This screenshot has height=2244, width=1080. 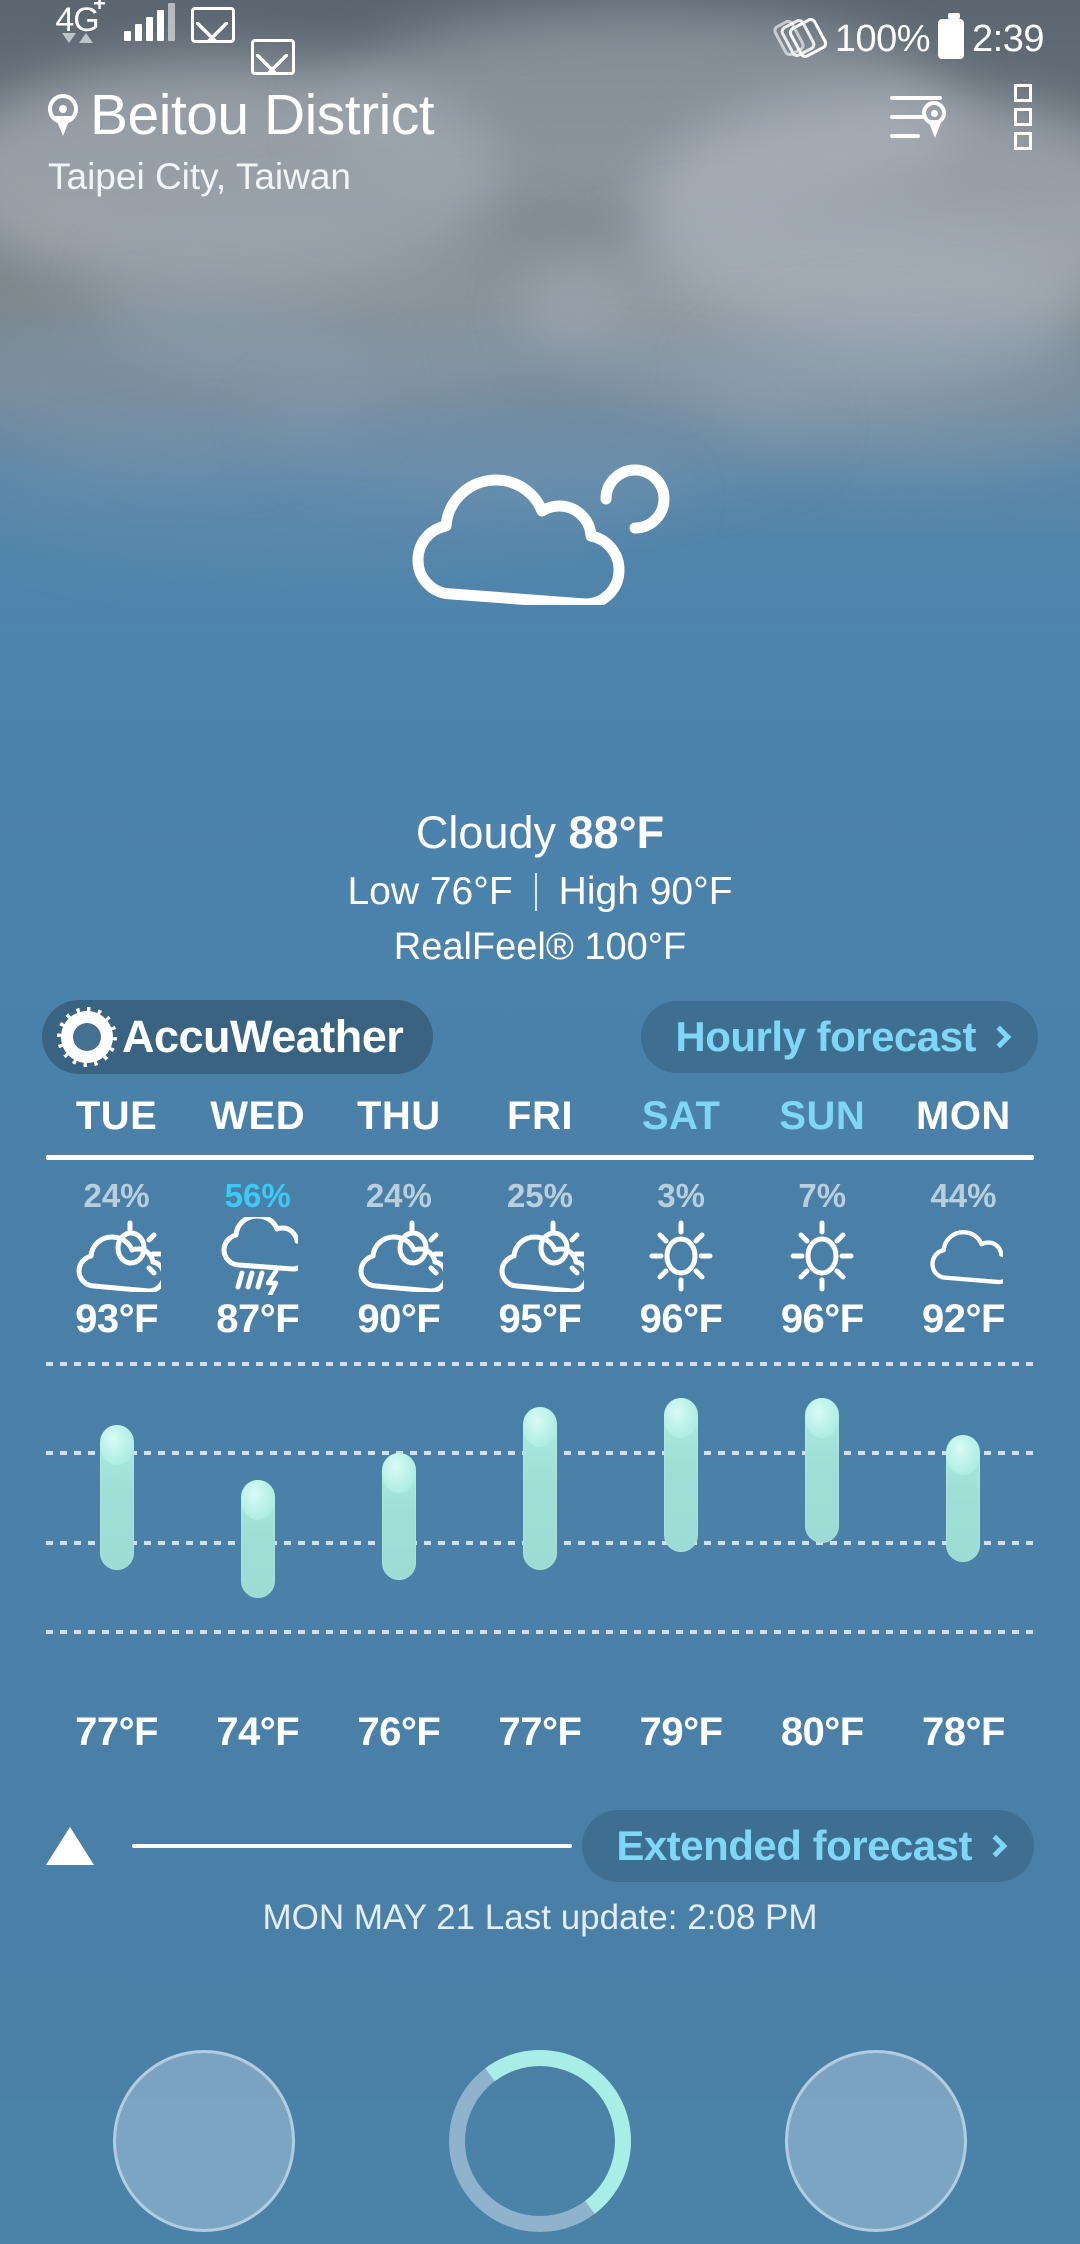 What do you see at coordinates (963, 1319) in the screenshot?
I see `high-temperature: 92°F` at bounding box center [963, 1319].